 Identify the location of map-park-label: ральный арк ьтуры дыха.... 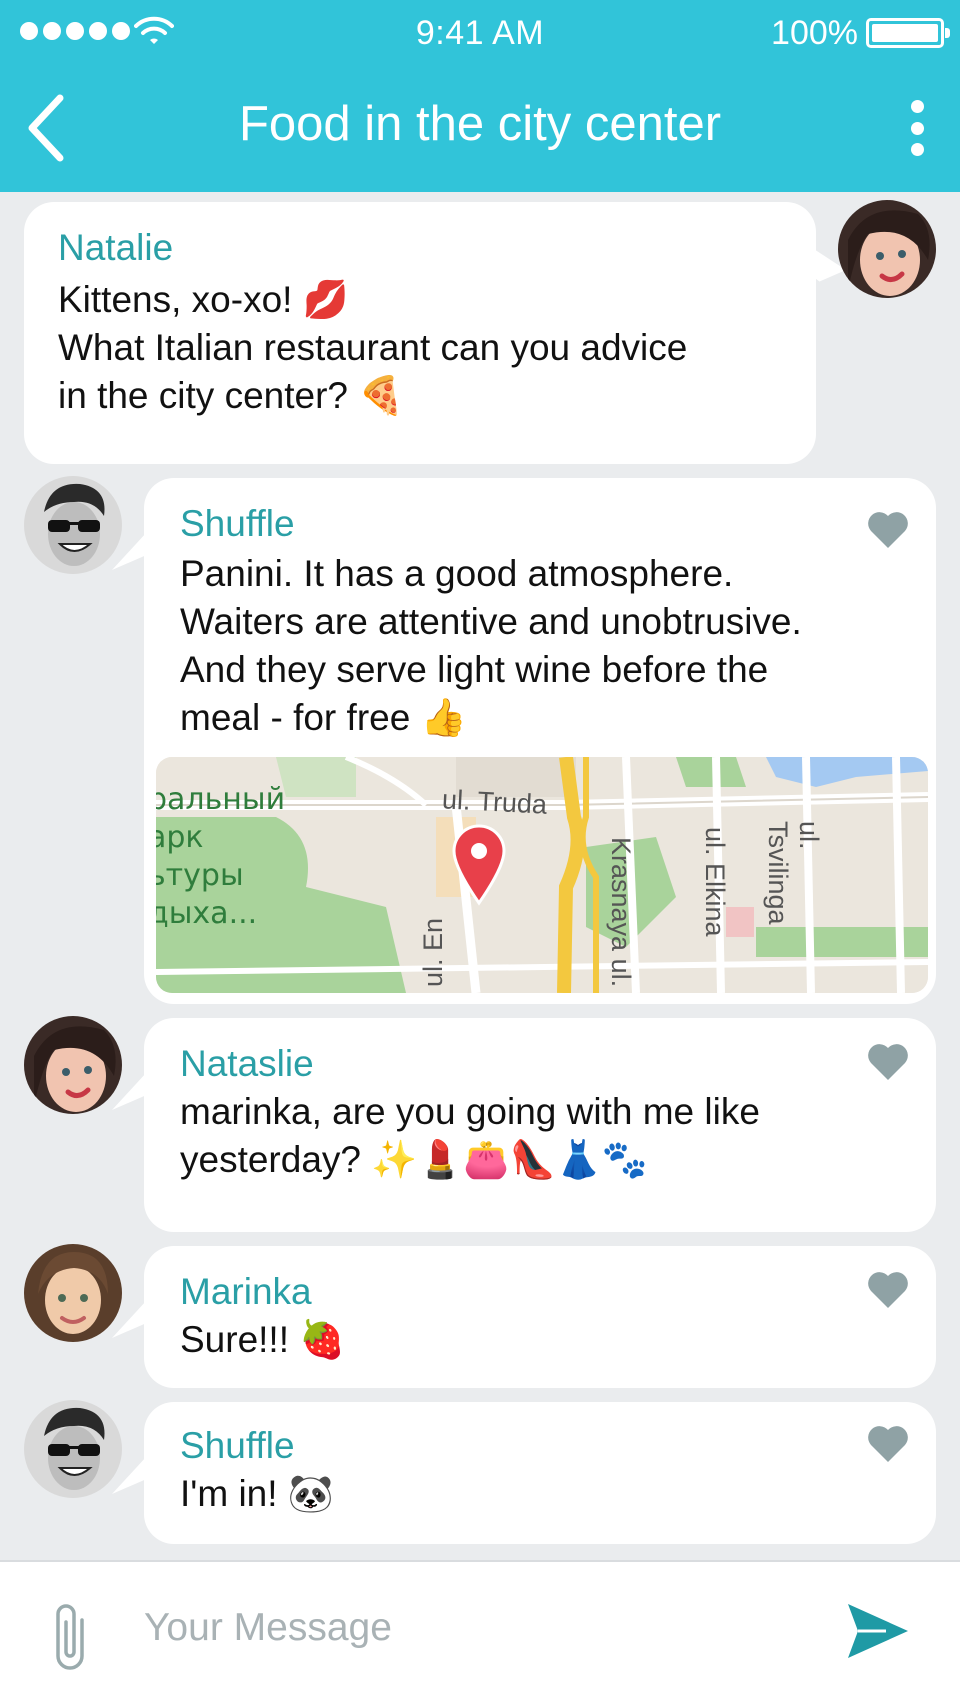
(220, 857).